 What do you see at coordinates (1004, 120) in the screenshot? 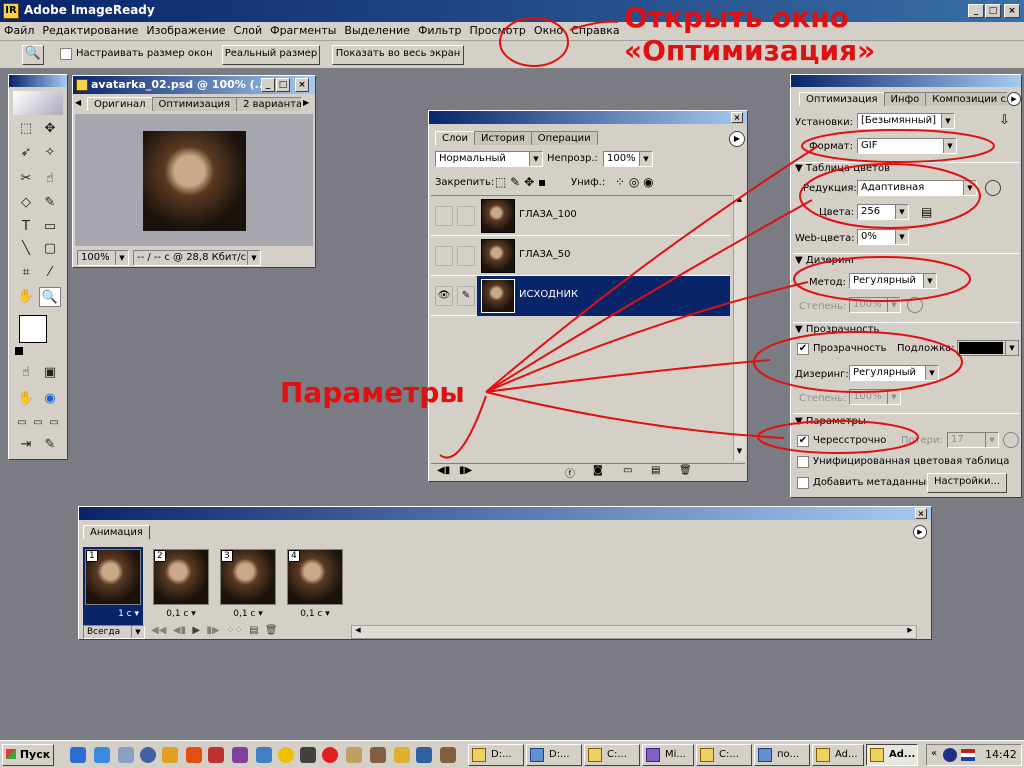
I see `droplet-icon: ⇩` at bounding box center [1004, 120].